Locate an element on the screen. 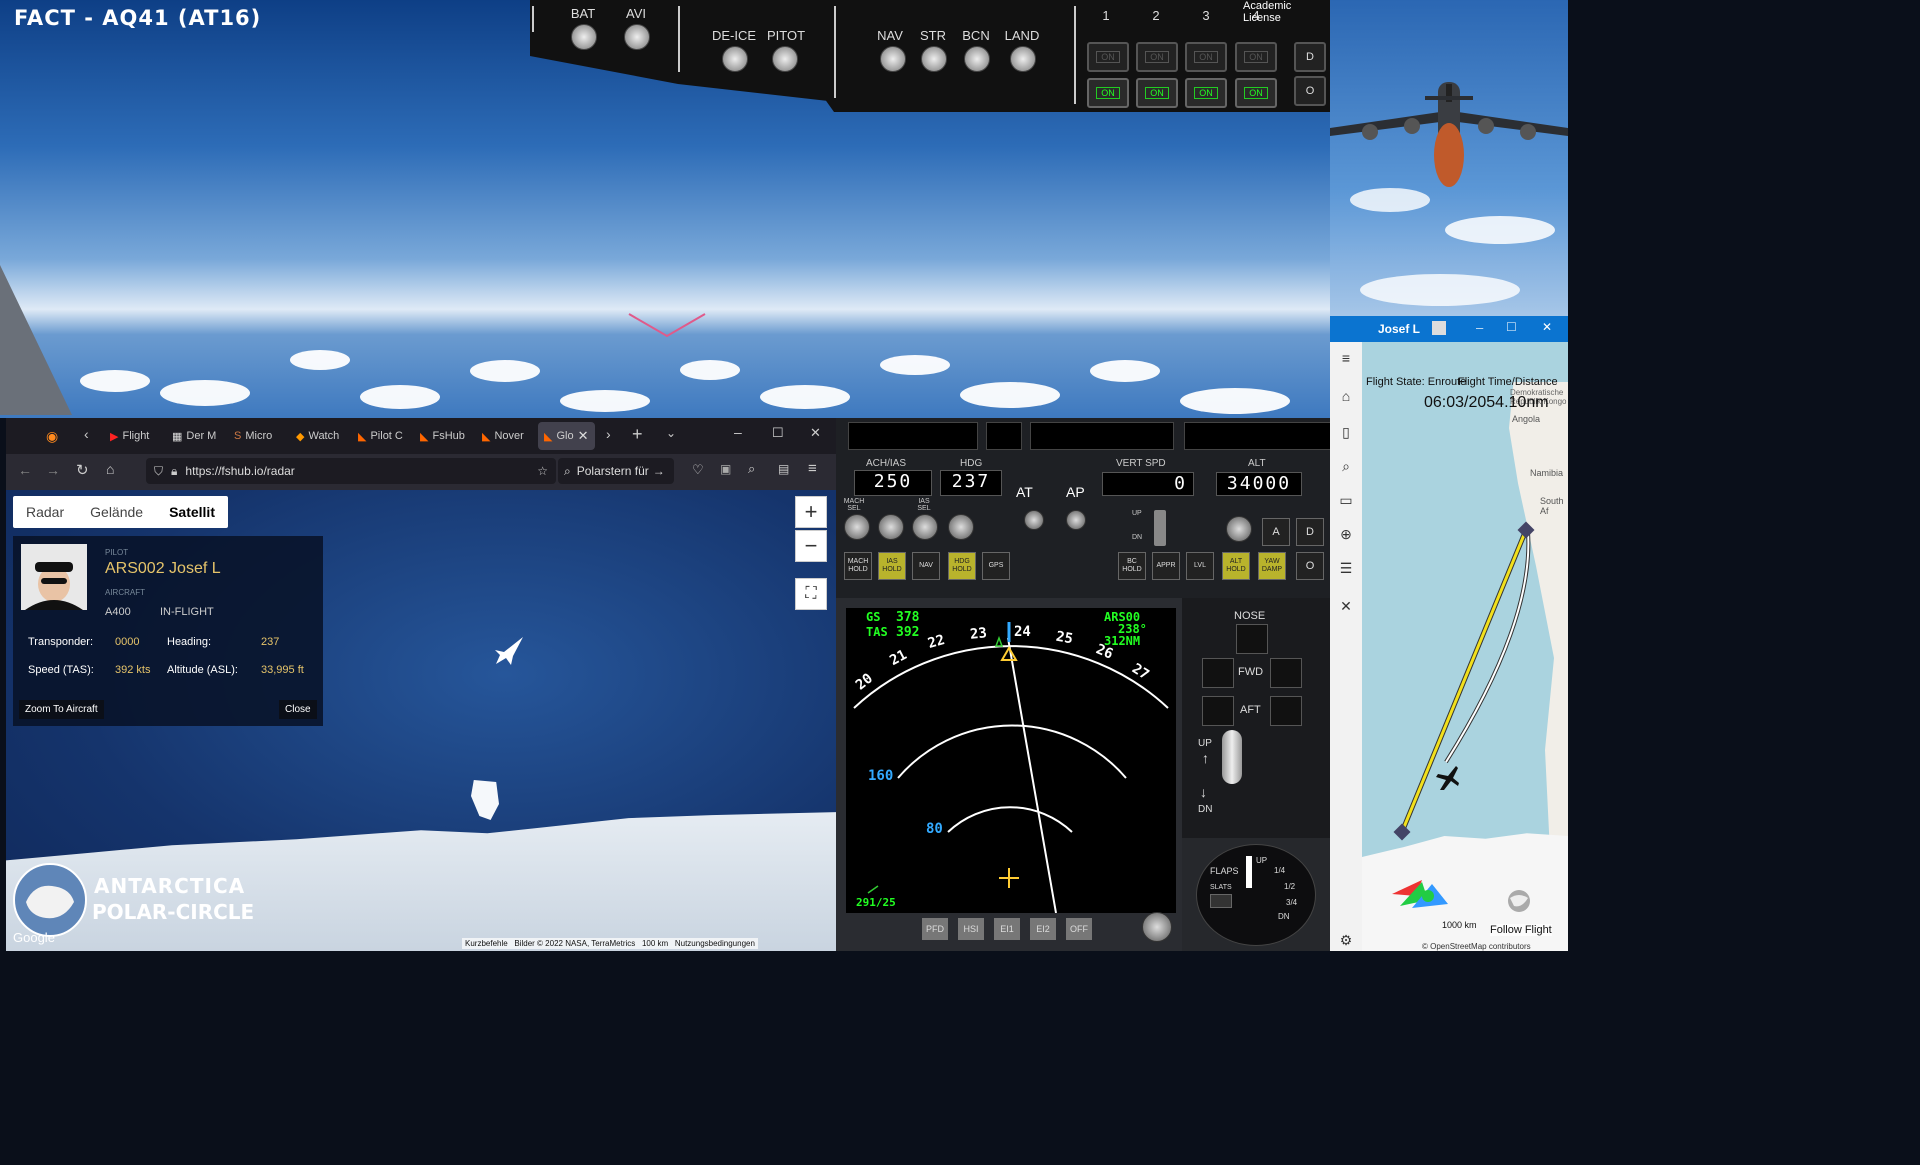 This screenshot has height=1165, width=1920. gear-icon: ⚙ is located at coordinates (1346, 940).